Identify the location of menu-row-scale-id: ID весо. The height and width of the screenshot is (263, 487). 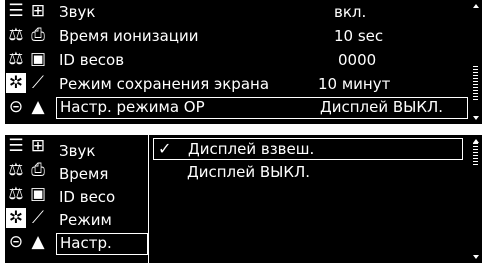
(102, 197).